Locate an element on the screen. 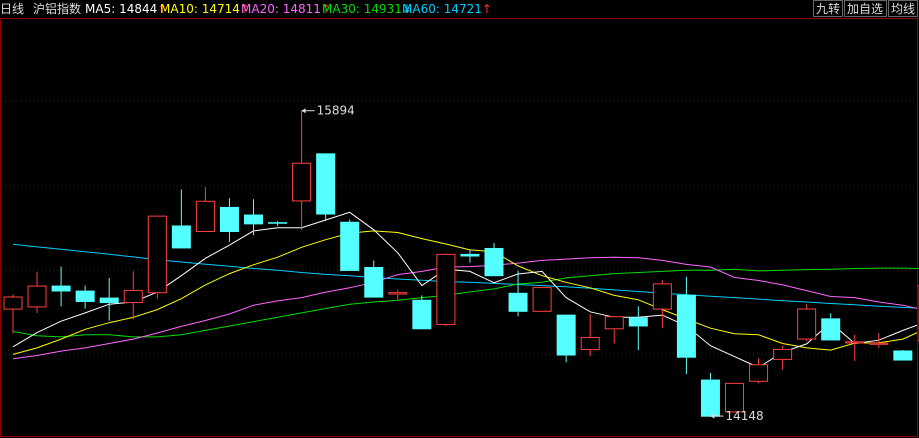 The width and height of the screenshot is (919, 438). ma60-label: MA60: is located at coordinates (421, 9).